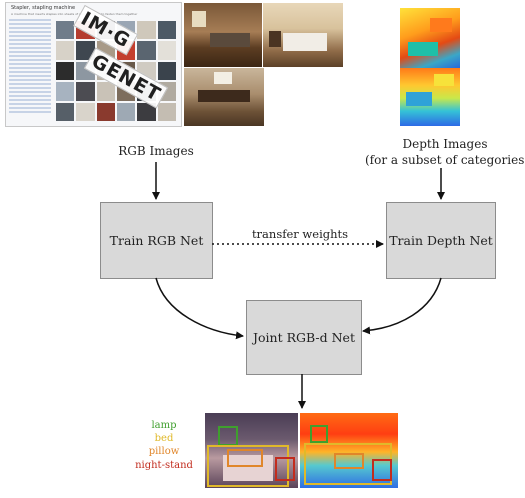  Describe the element at coordinates (245, 458) in the screenshot. I see `bbox-pillow` at that location.